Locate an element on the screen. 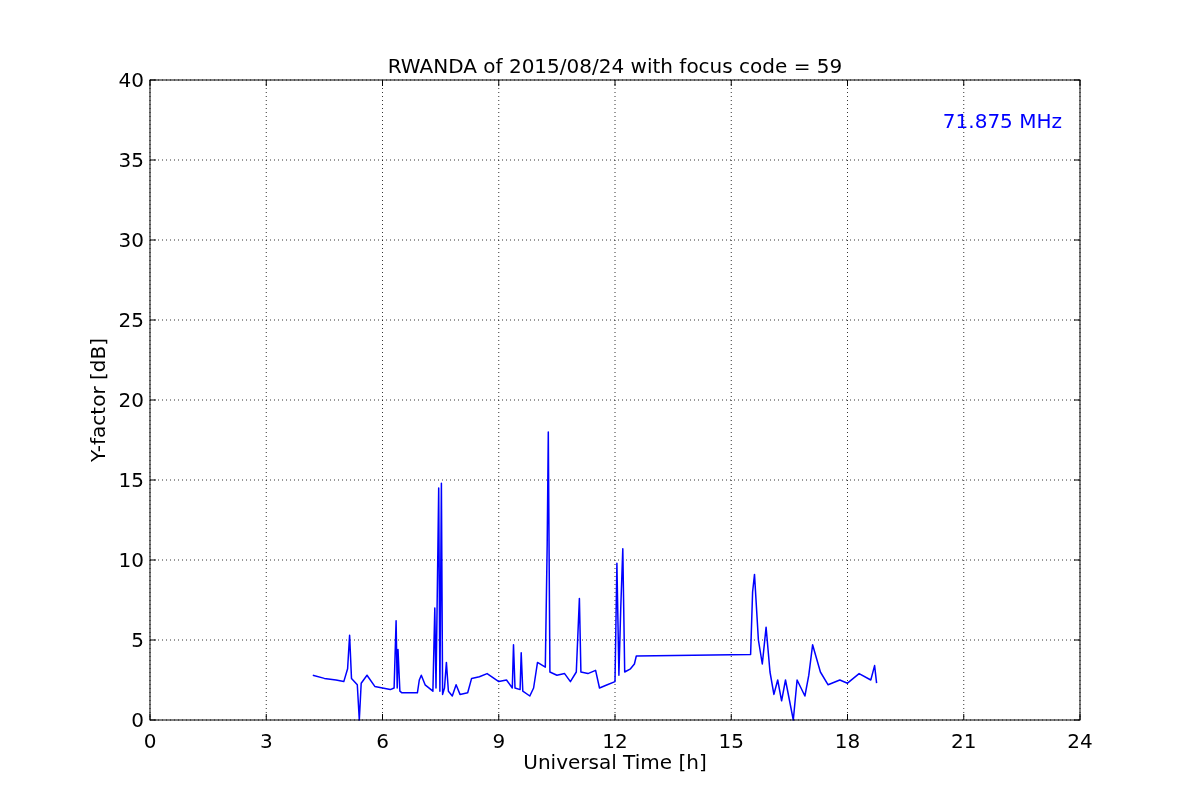 The image size is (1200, 800). x-tick-label: 0 is located at coordinates (150, 741).